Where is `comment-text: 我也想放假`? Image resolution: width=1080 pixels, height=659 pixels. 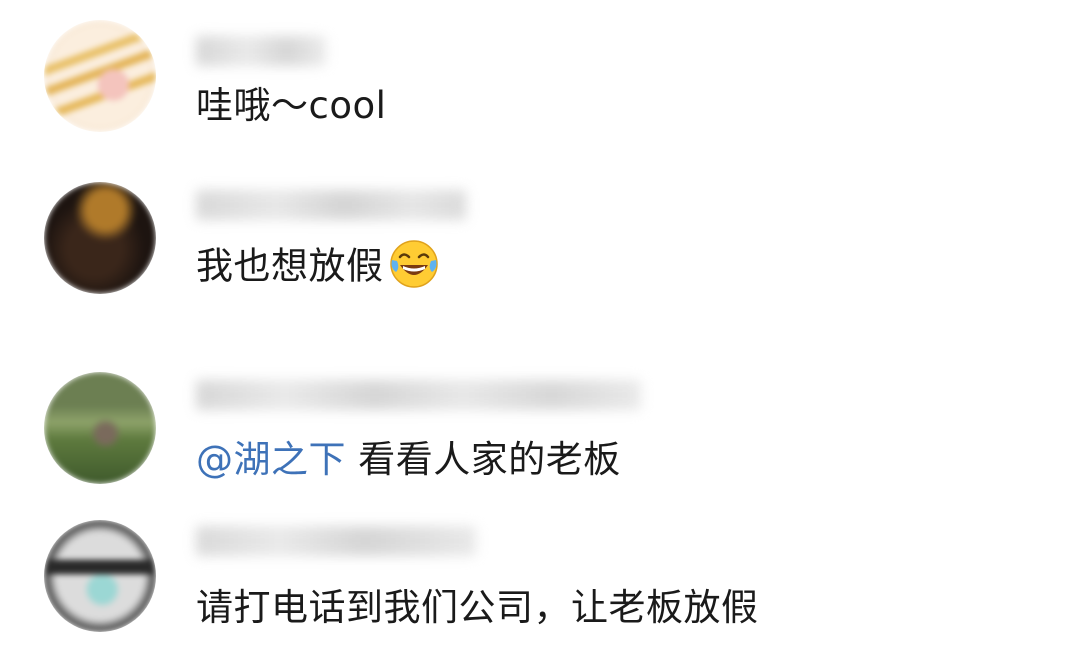 comment-text: 我也想放假 is located at coordinates (318, 267).